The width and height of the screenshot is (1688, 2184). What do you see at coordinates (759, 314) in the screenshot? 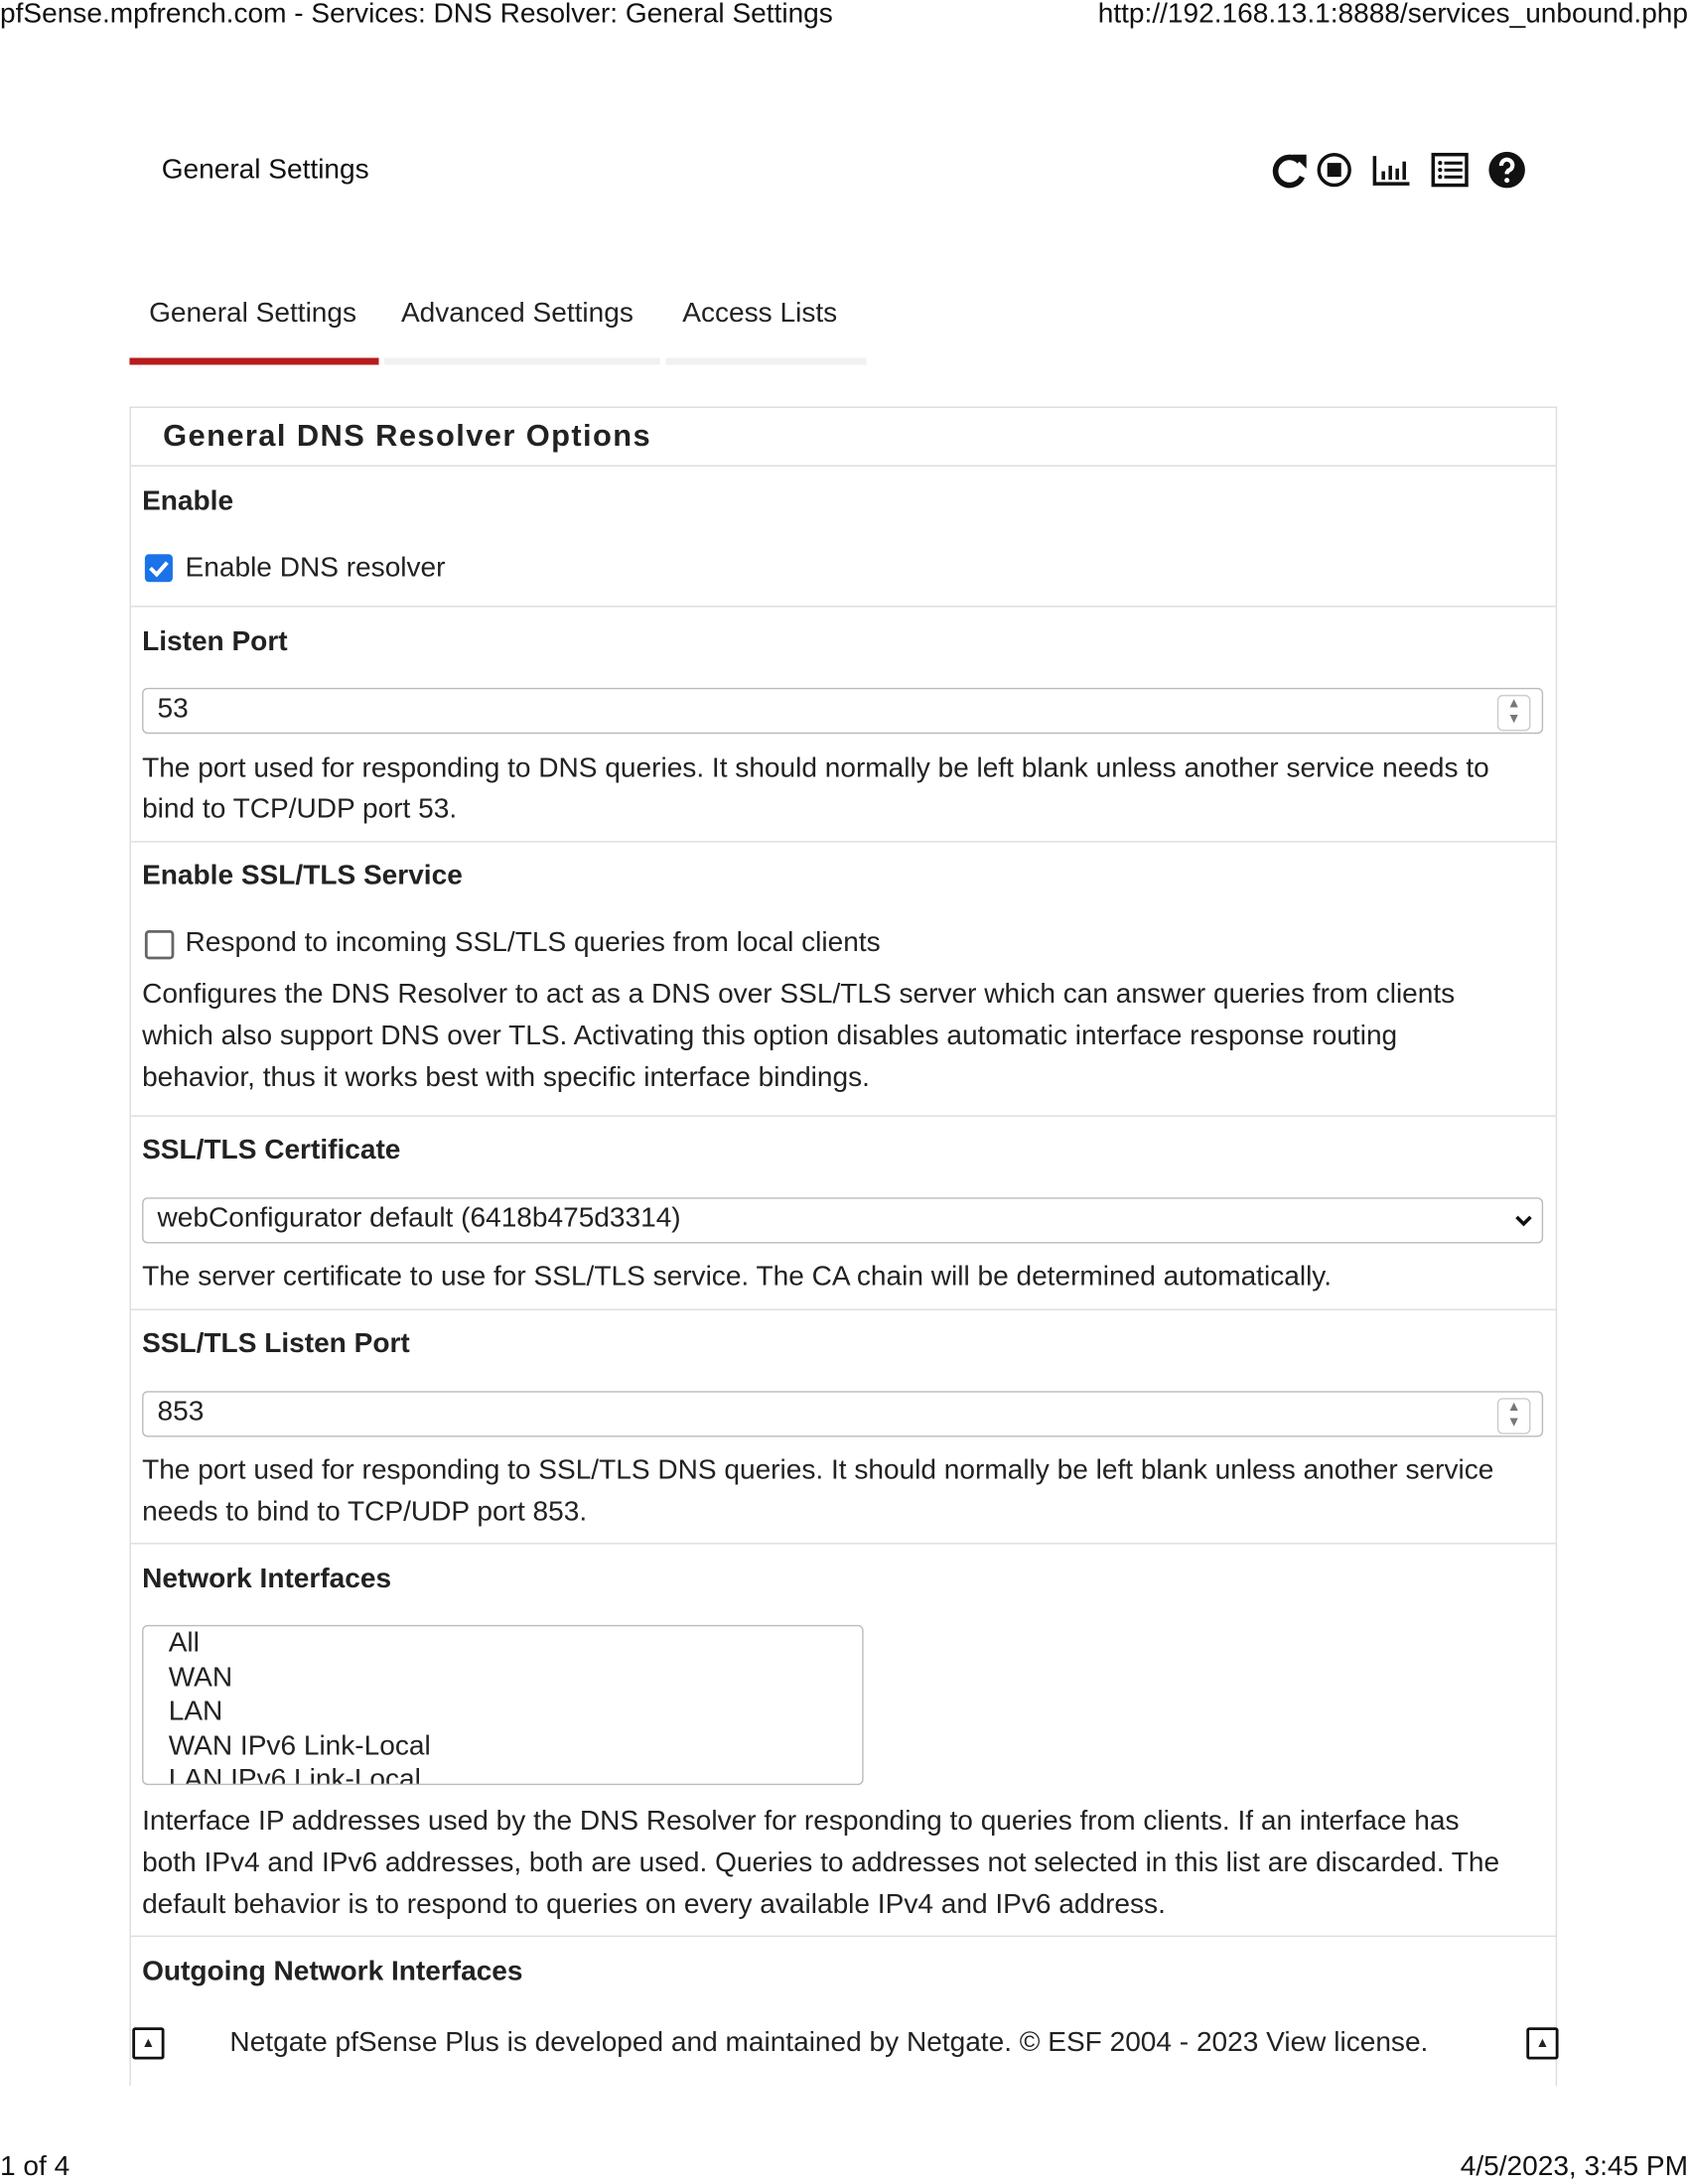
I see `tab-access-lists: Access Lists` at bounding box center [759, 314].